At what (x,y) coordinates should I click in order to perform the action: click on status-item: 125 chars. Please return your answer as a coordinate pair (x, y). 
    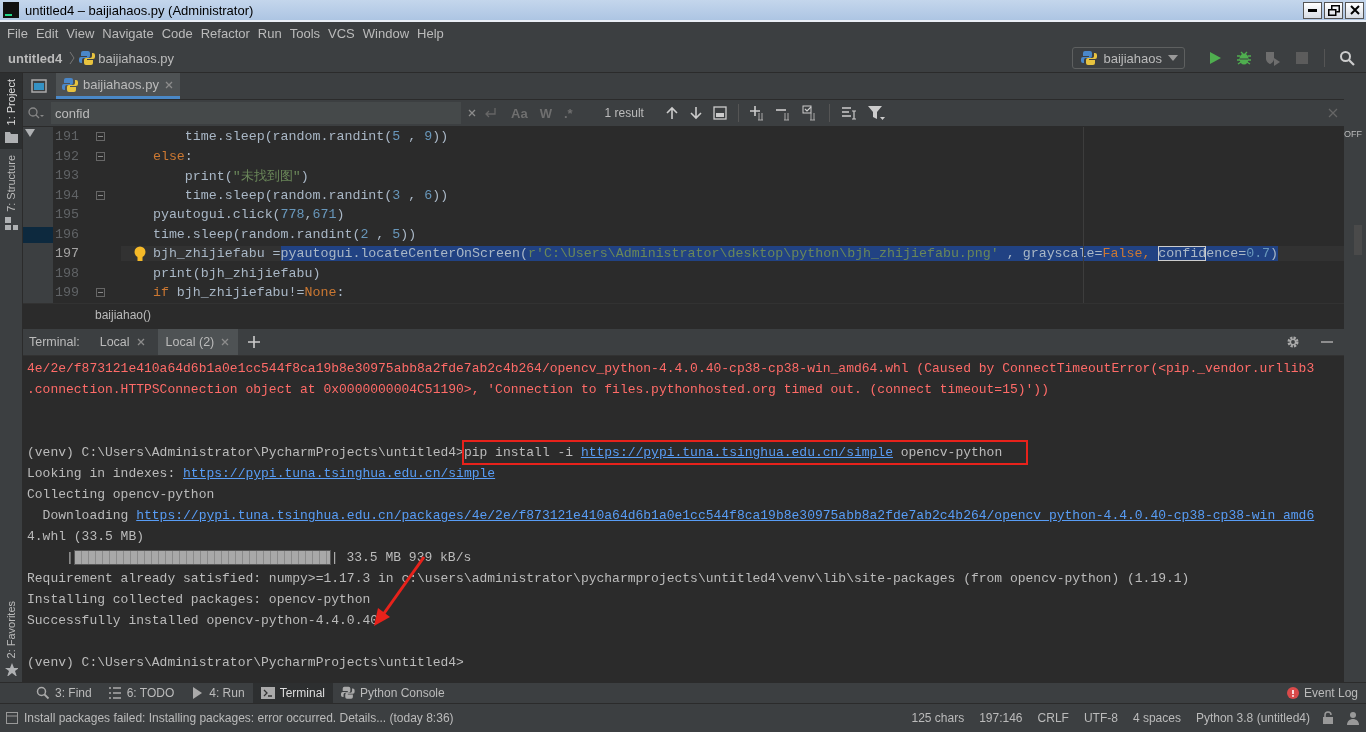
    Looking at the image, I should click on (938, 718).